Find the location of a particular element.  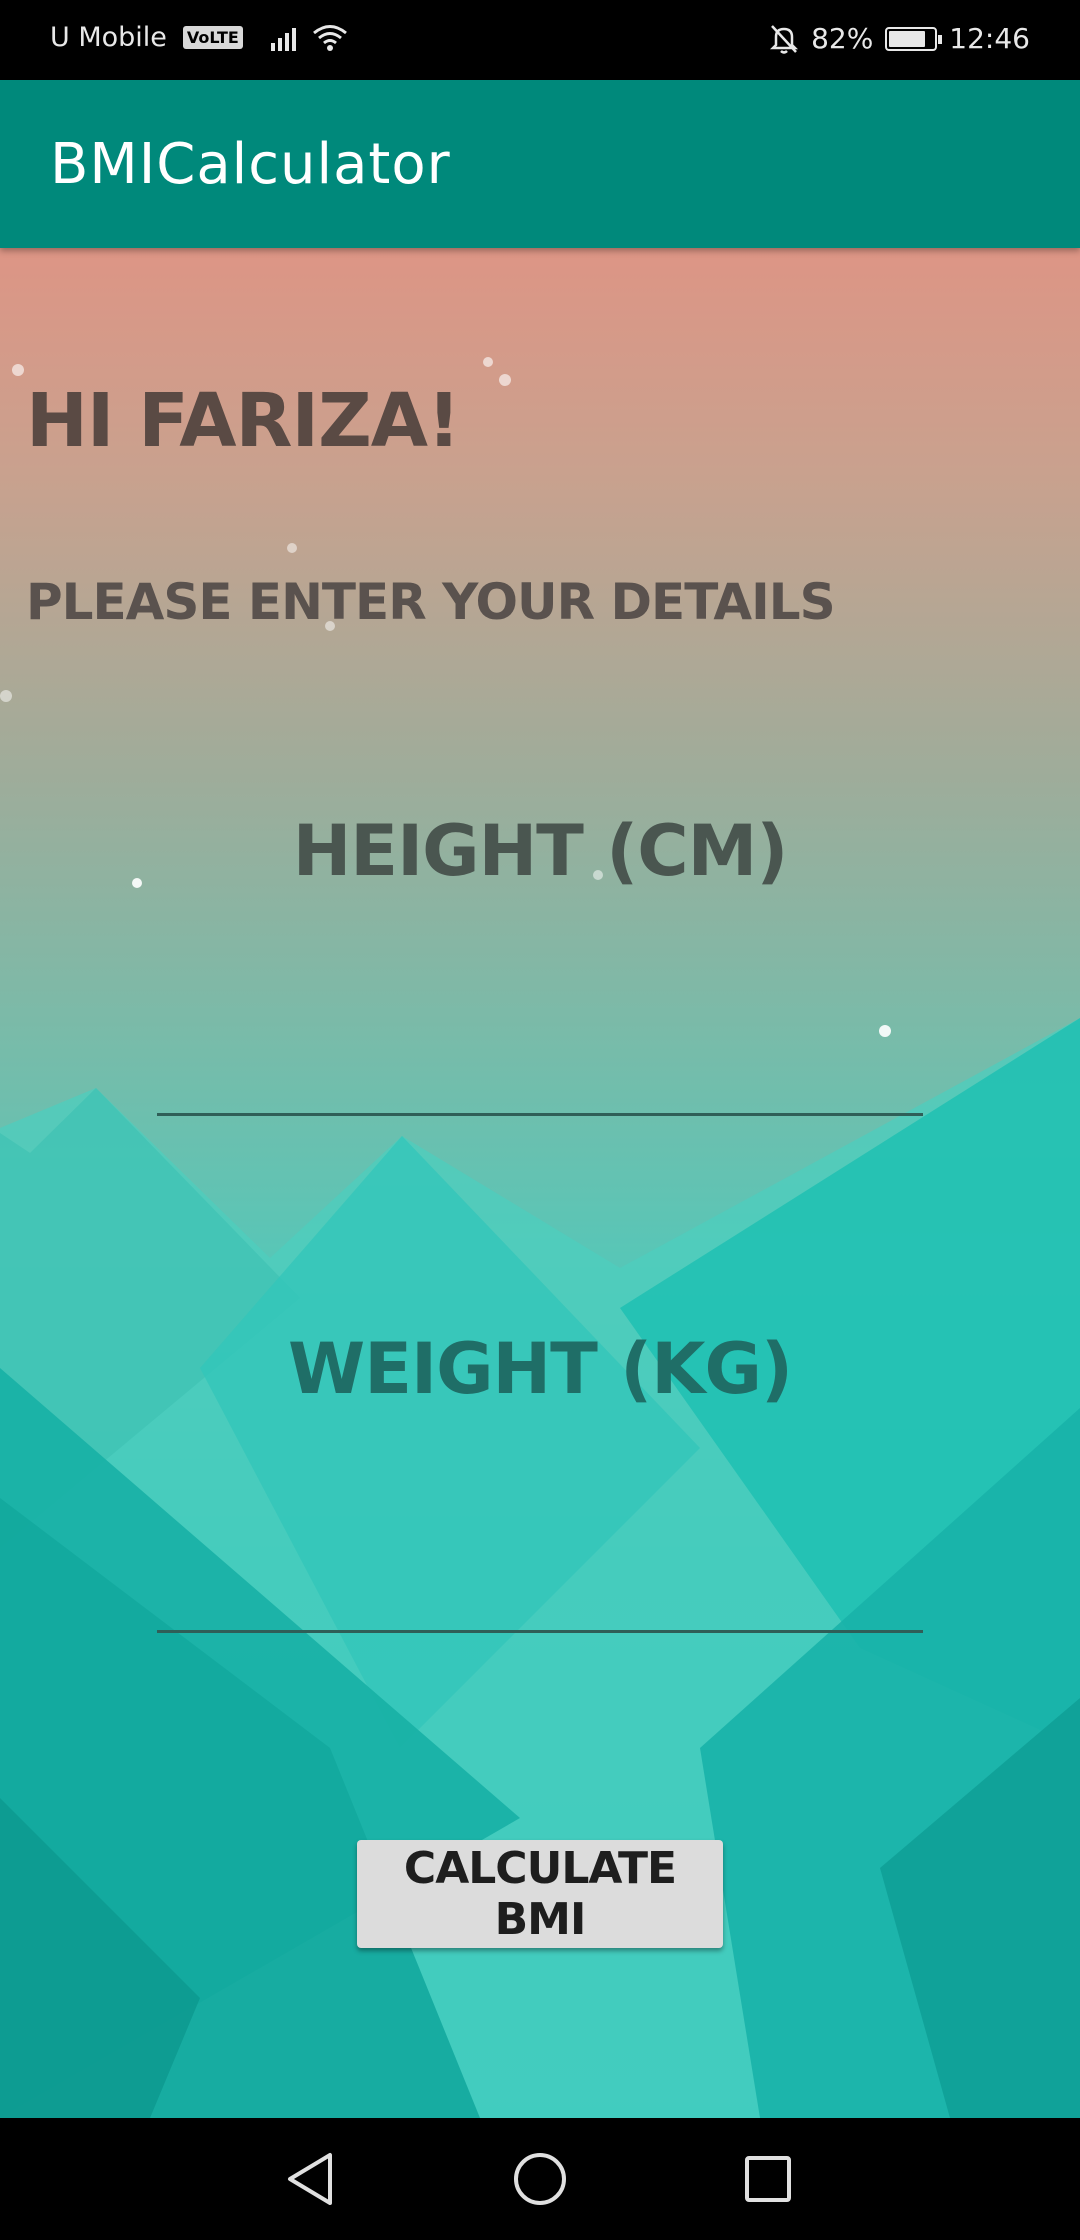

alarm-off-icon is located at coordinates (784, 39).